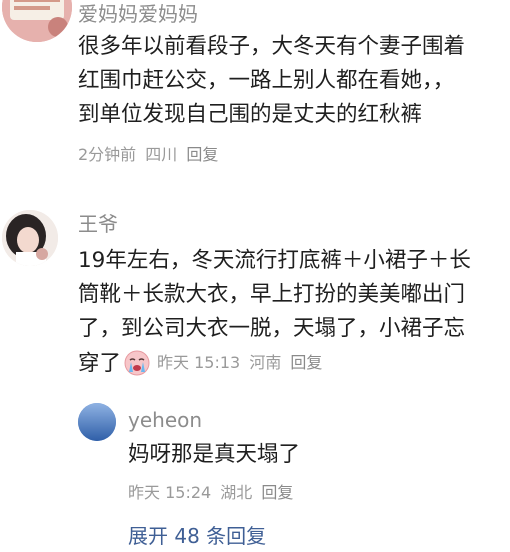  Describe the element at coordinates (266, 80) in the screenshot. I see `comment-text-line: 红围巾赶公交，一路上别人都在看她，，` at that location.